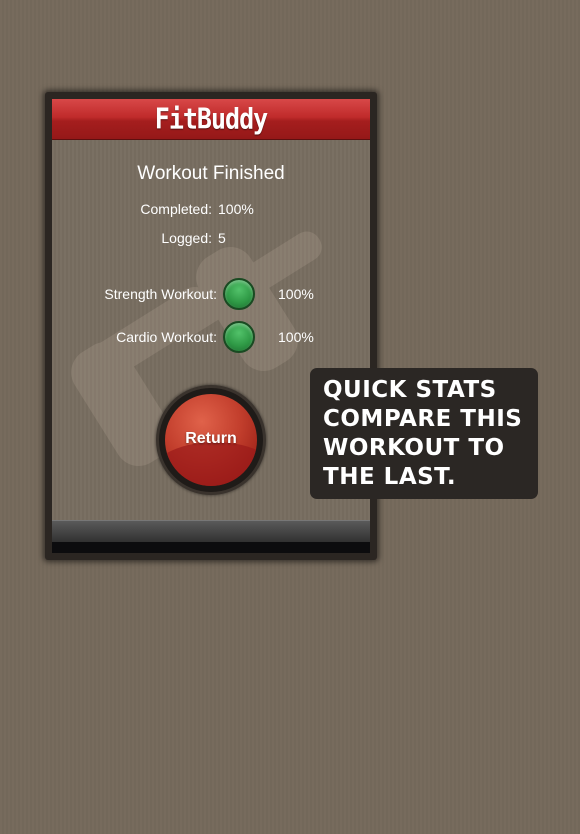  What do you see at coordinates (222, 238) in the screenshot?
I see `logged-value: 5` at bounding box center [222, 238].